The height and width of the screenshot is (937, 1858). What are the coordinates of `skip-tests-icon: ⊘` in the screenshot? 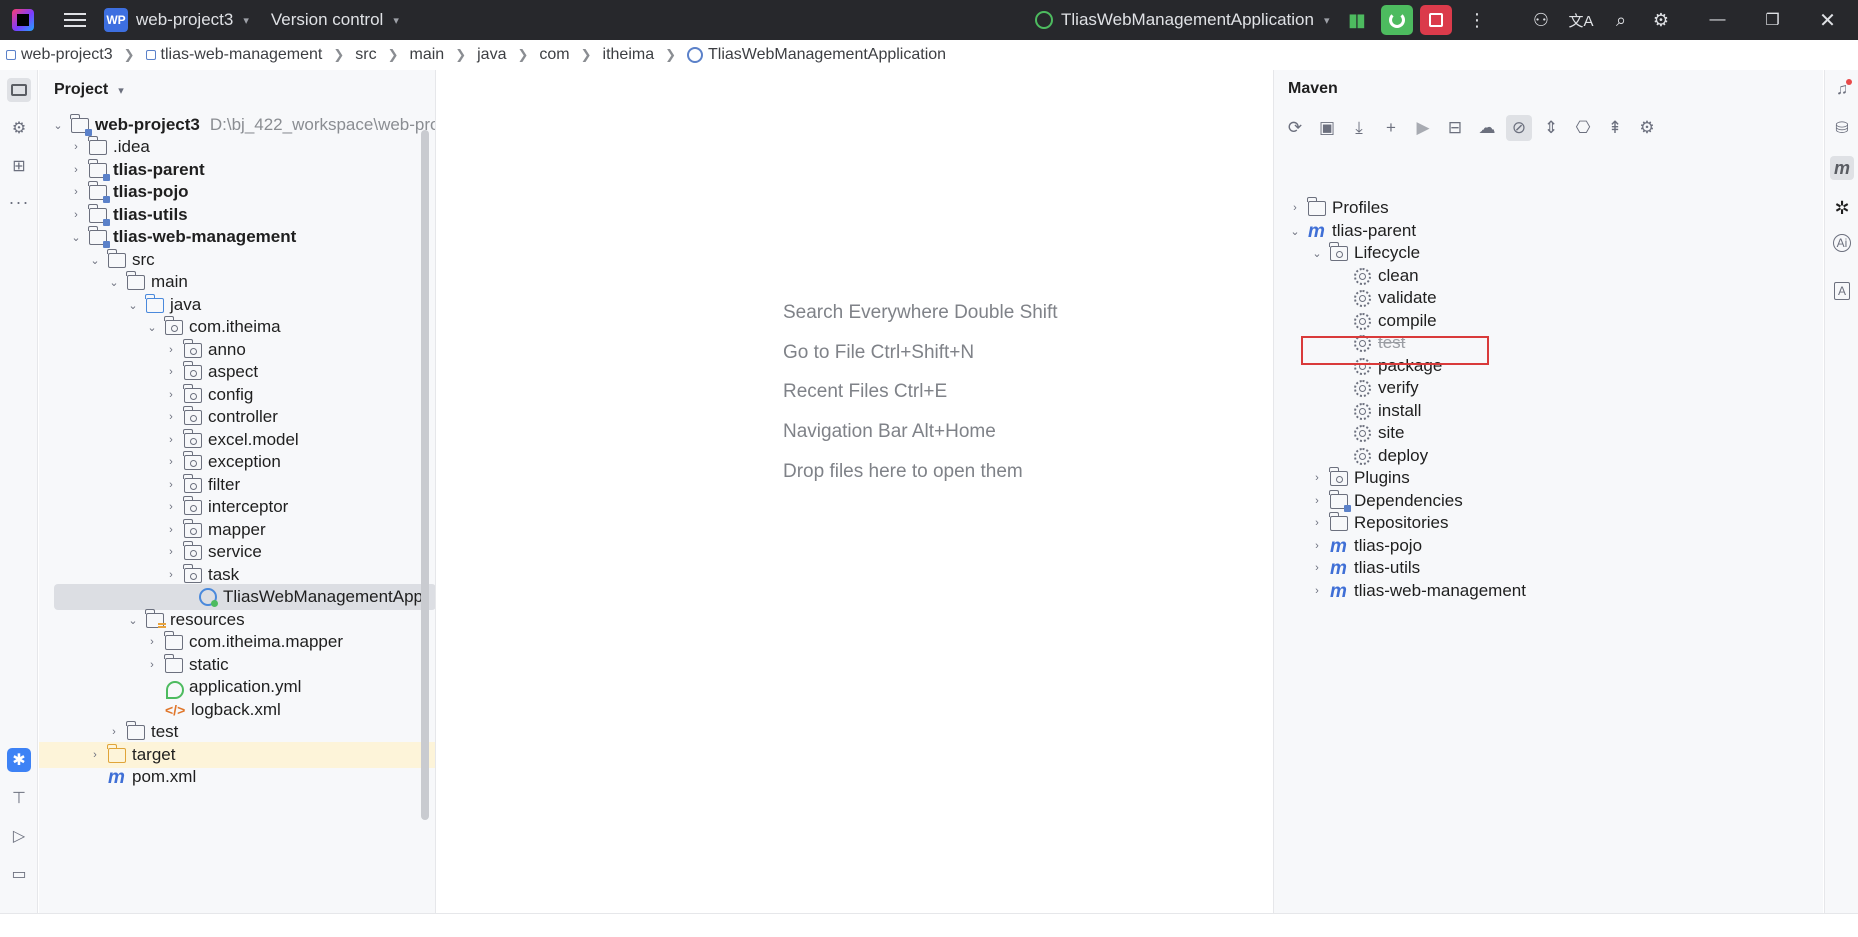 It's located at (1519, 128).